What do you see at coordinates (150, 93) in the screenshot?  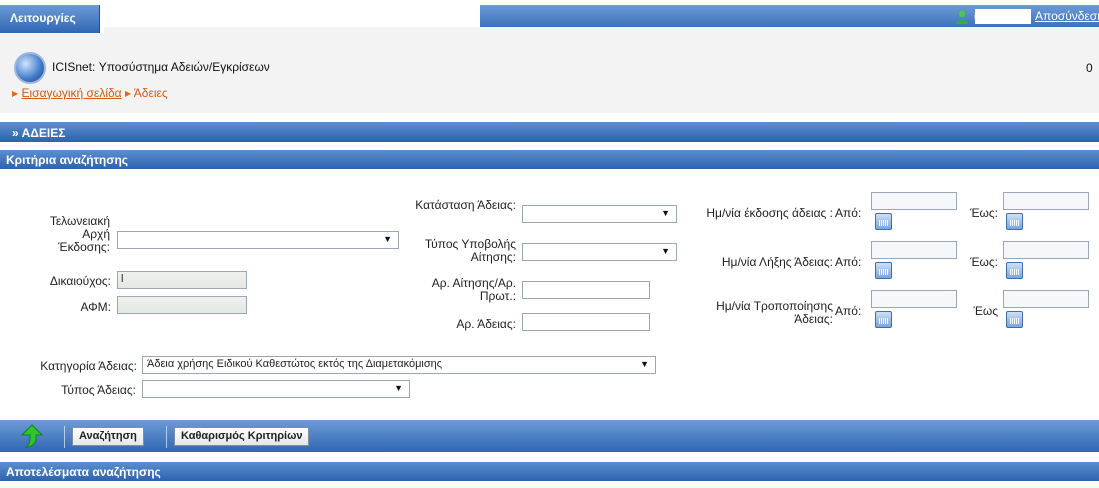 I see `breadcrumb-current: Άδειες` at bounding box center [150, 93].